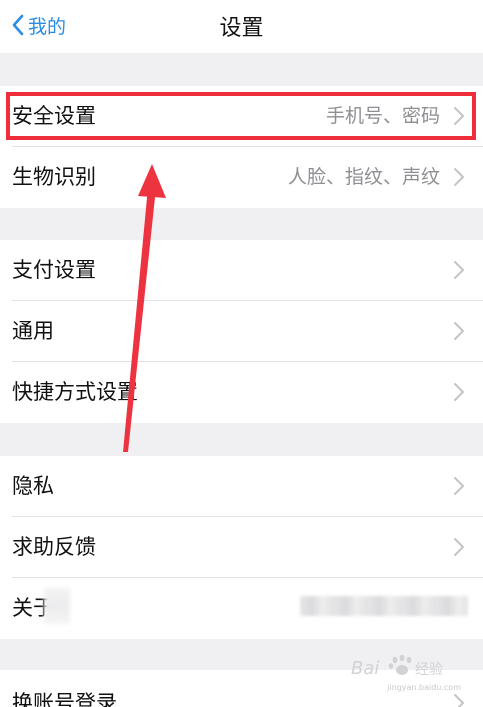 The width and height of the screenshot is (483, 707). What do you see at coordinates (33, 331) in the screenshot?
I see `settings-row-label: 通用` at bounding box center [33, 331].